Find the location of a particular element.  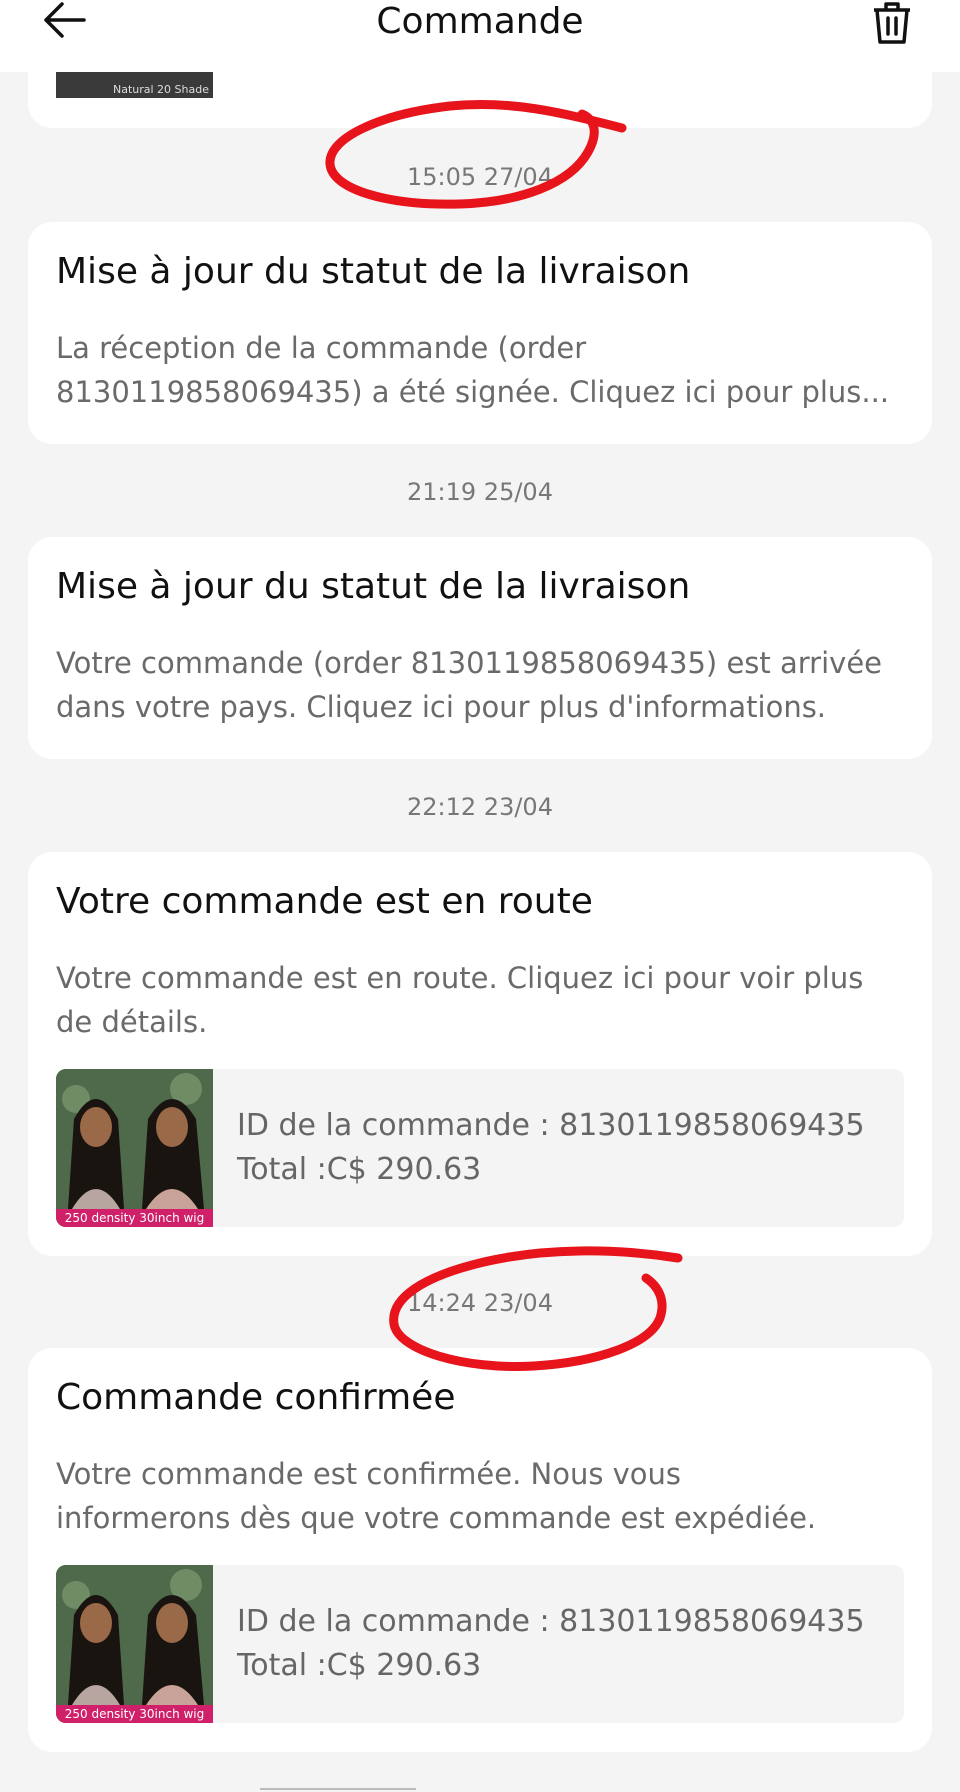

product-thumbnail: Natural 20 Shade is located at coordinates (134, 83).